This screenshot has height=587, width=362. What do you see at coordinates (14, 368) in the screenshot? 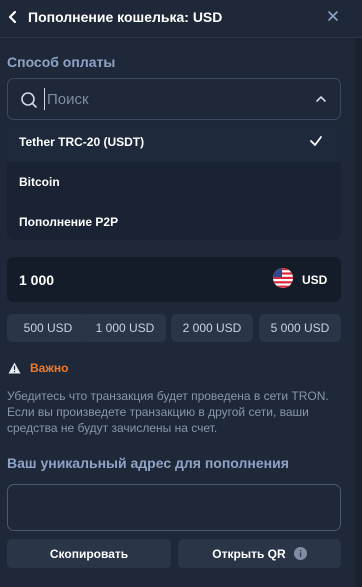
I see `warning-icon` at bounding box center [14, 368].